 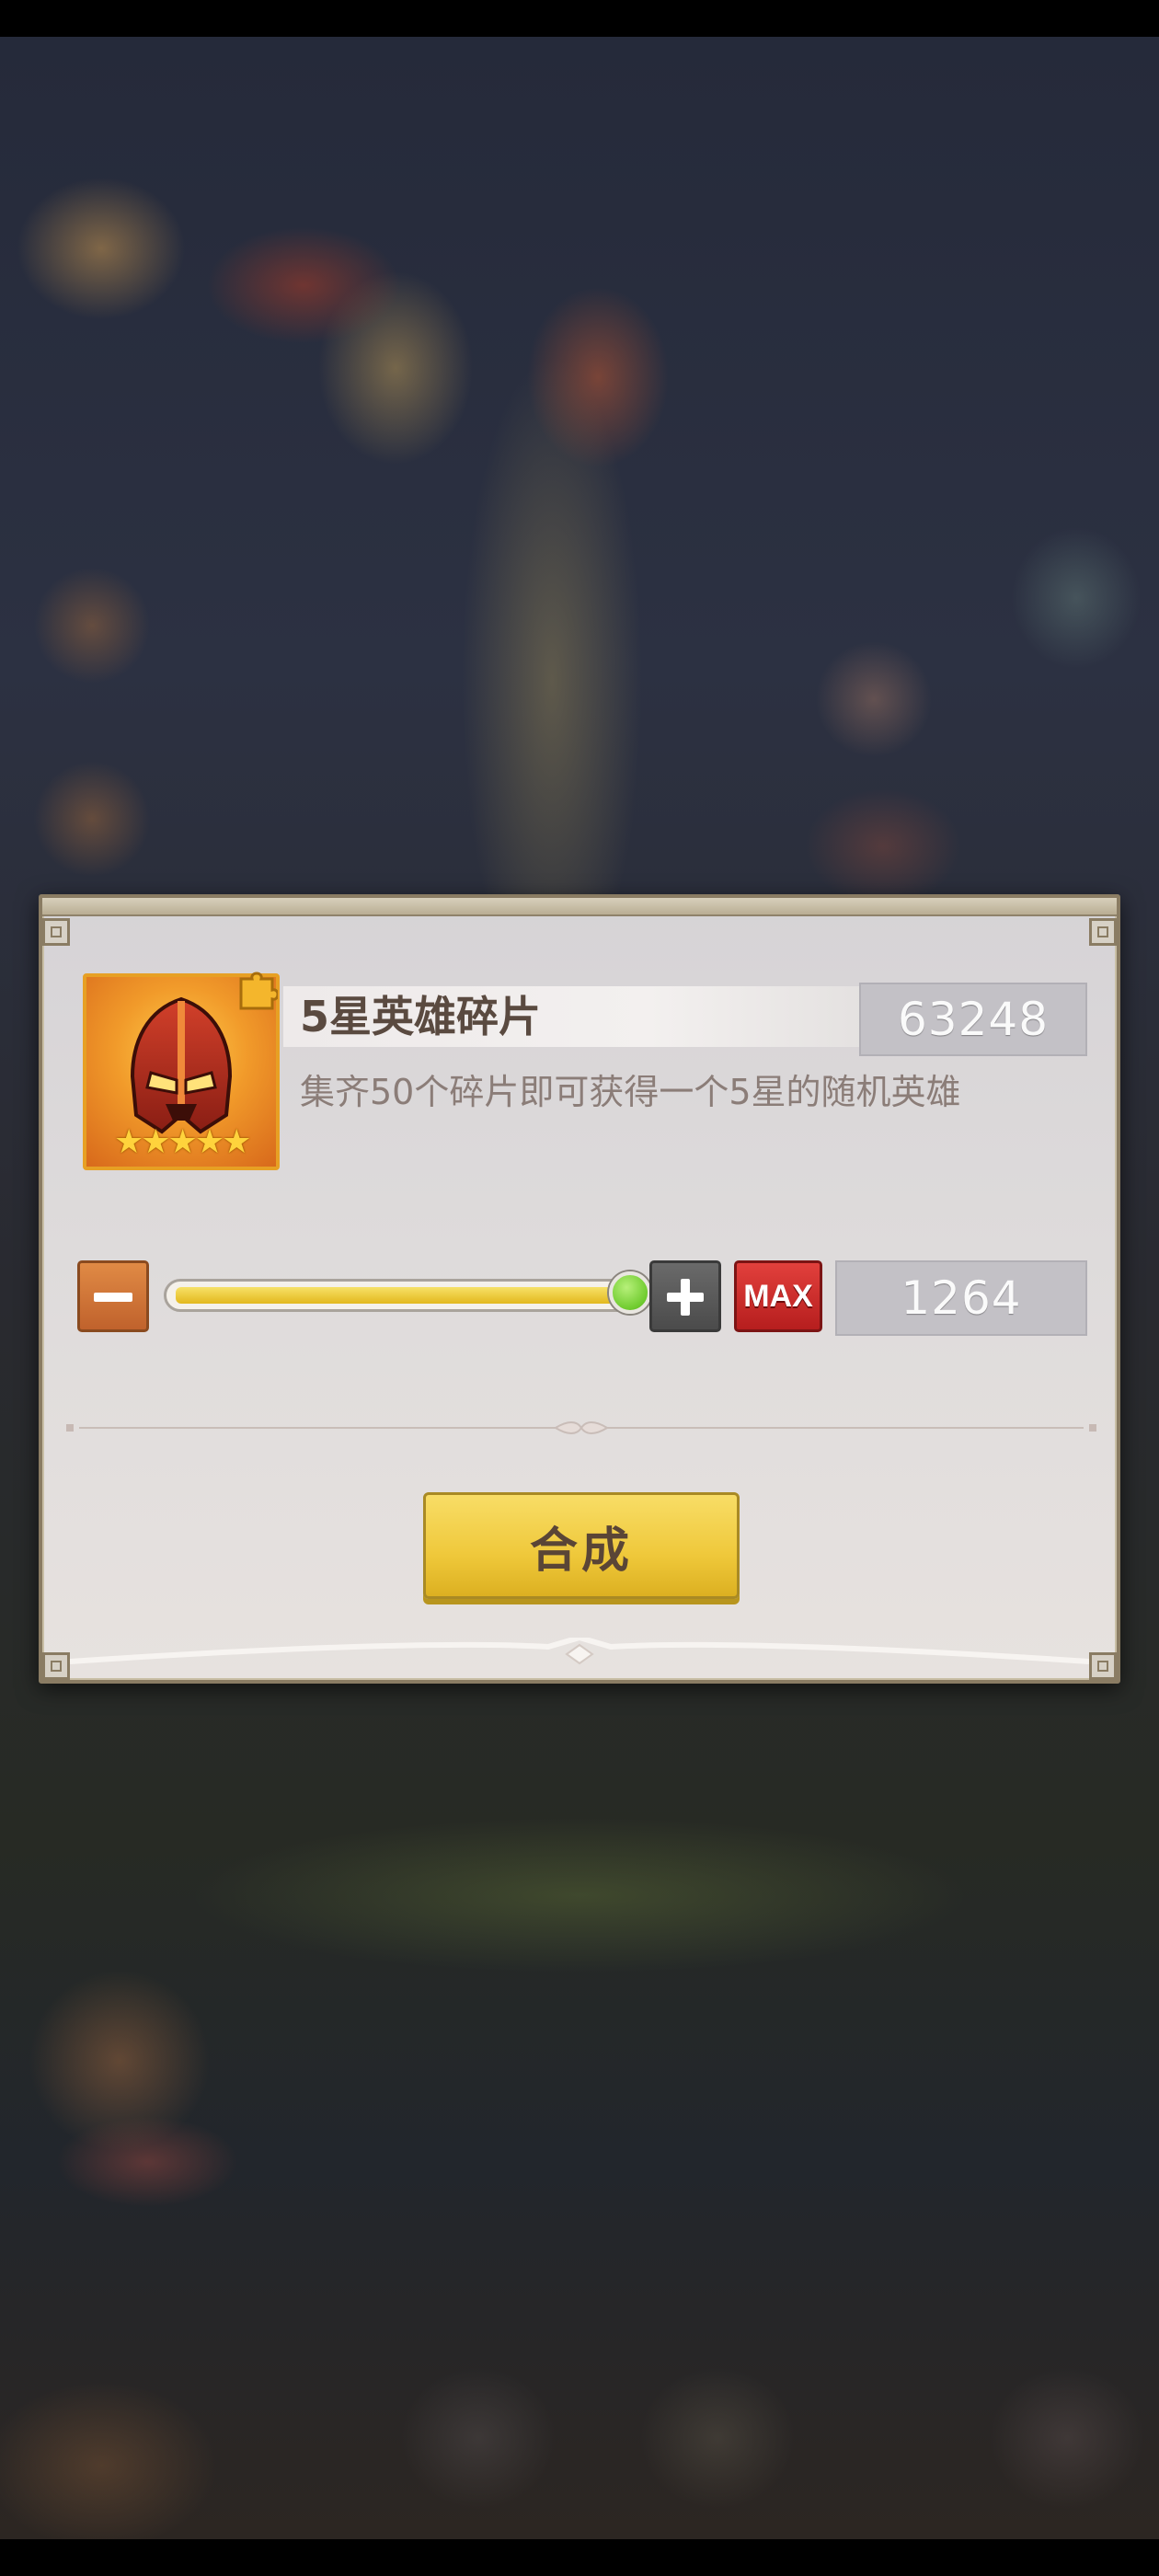 I want to click on quantity-value: 1264, so click(x=961, y=1298).